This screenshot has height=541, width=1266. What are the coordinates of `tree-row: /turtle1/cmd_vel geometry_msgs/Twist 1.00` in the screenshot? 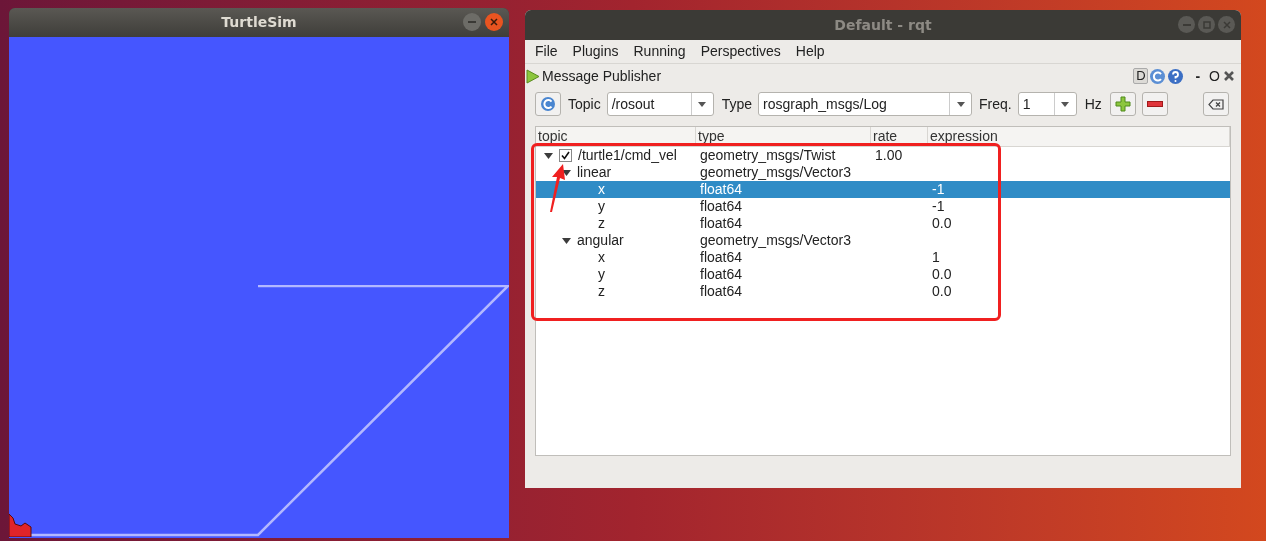 It's located at (883, 155).